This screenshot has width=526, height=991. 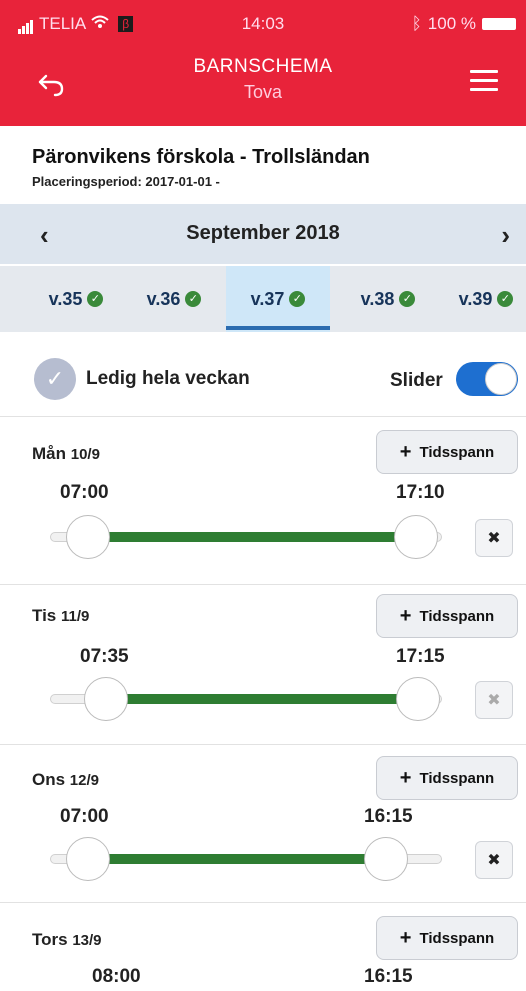 I want to click on week-label: v.38, so click(x=377, y=298).